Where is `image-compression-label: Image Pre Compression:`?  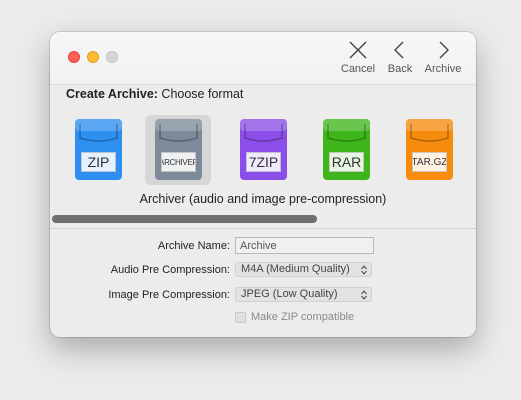 image-compression-label: Image Pre Compression: is located at coordinates (169, 295).